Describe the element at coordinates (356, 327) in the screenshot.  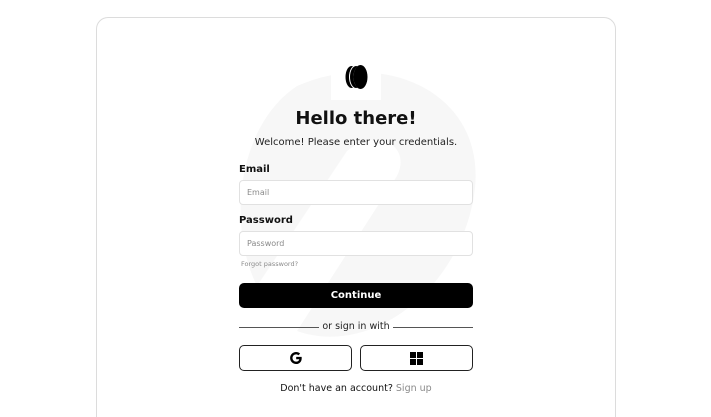
I see `social-divider: or sign in with` at that location.